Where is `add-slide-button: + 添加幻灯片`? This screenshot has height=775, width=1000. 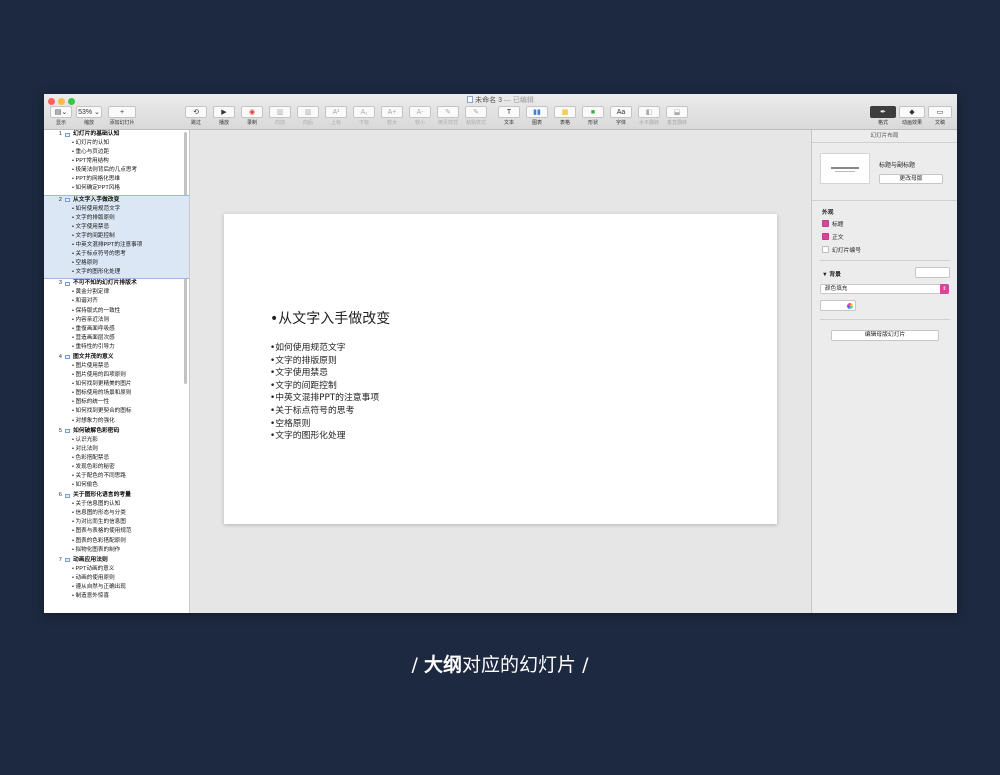
add-slide-button: + 添加幻灯片 is located at coordinates (122, 116).